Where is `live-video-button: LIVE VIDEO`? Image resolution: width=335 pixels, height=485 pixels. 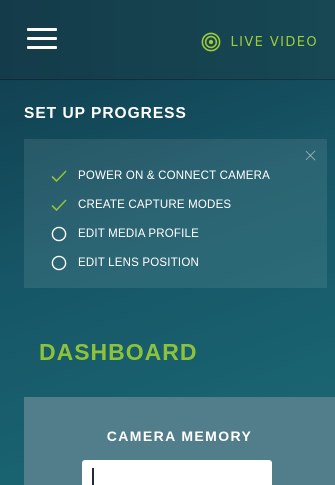
live-video-button: LIVE VIDEO is located at coordinates (260, 42).